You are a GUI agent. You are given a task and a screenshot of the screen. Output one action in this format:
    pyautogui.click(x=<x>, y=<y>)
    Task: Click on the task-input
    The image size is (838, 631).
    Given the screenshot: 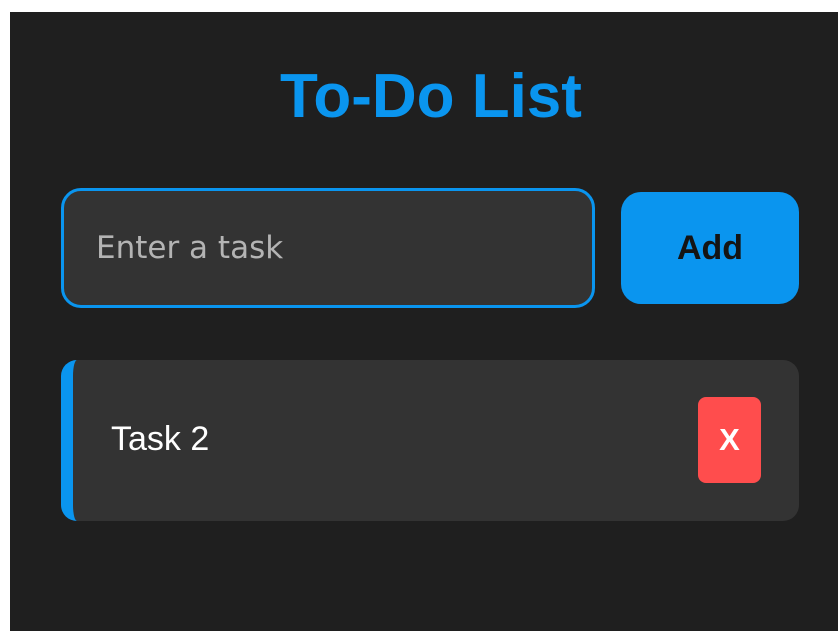 What is the action you would take?
    pyautogui.click(x=328, y=248)
    